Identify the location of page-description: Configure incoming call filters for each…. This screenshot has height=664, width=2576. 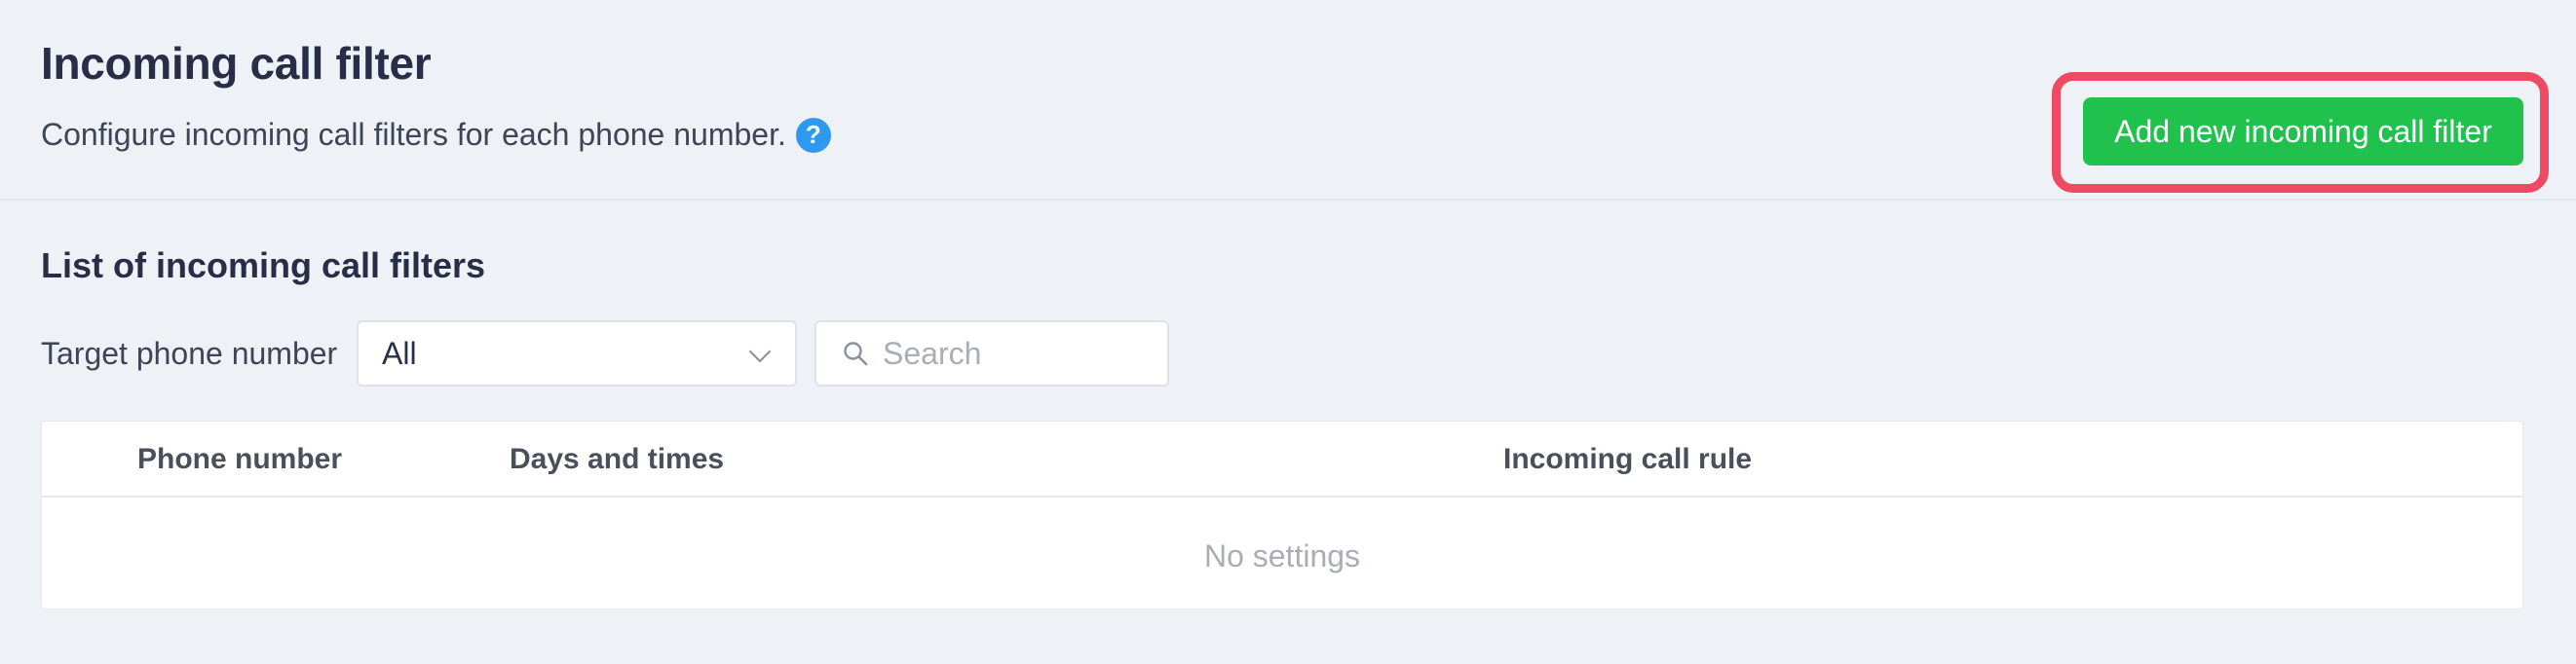
(436, 135).